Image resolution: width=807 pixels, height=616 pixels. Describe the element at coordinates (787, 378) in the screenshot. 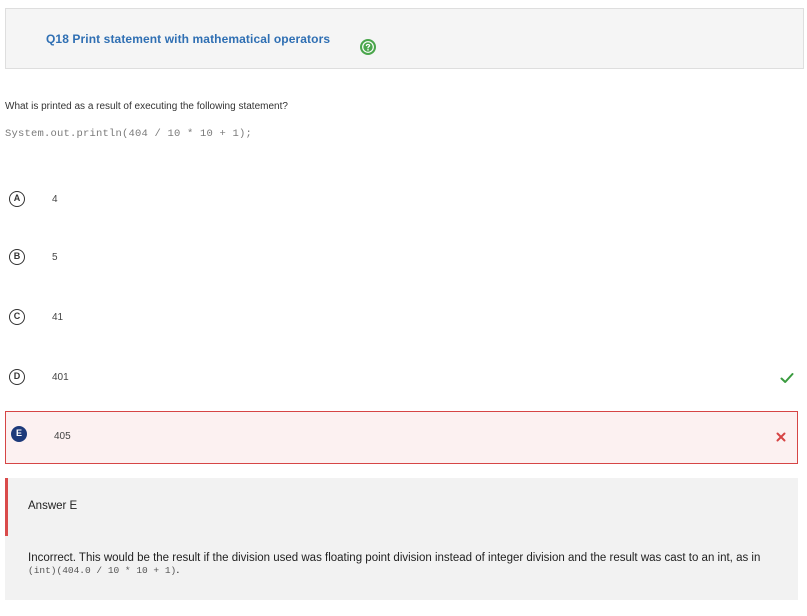

I see `check-icon` at that location.